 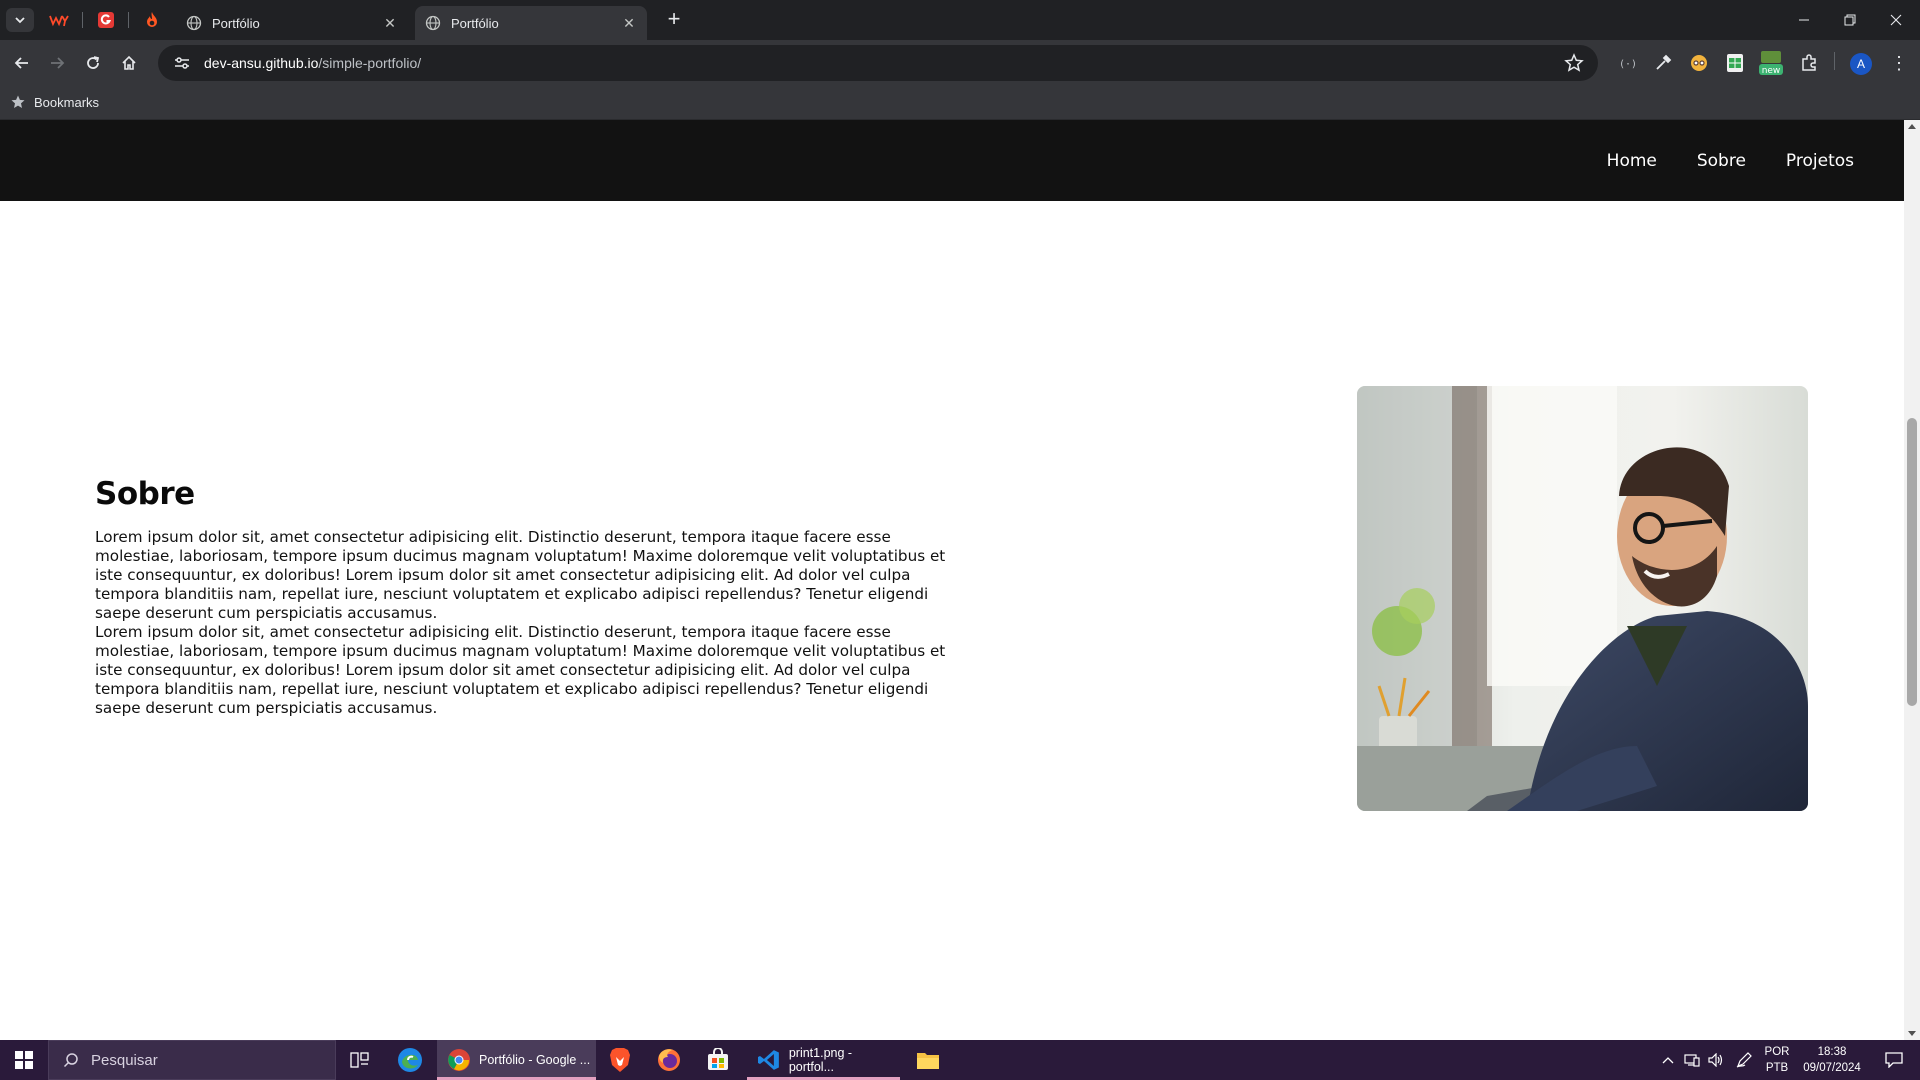 What do you see at coordinates (1716, 1060) in the screenshot?
I see `volume-icon` at bounding box center [1716, 1060].